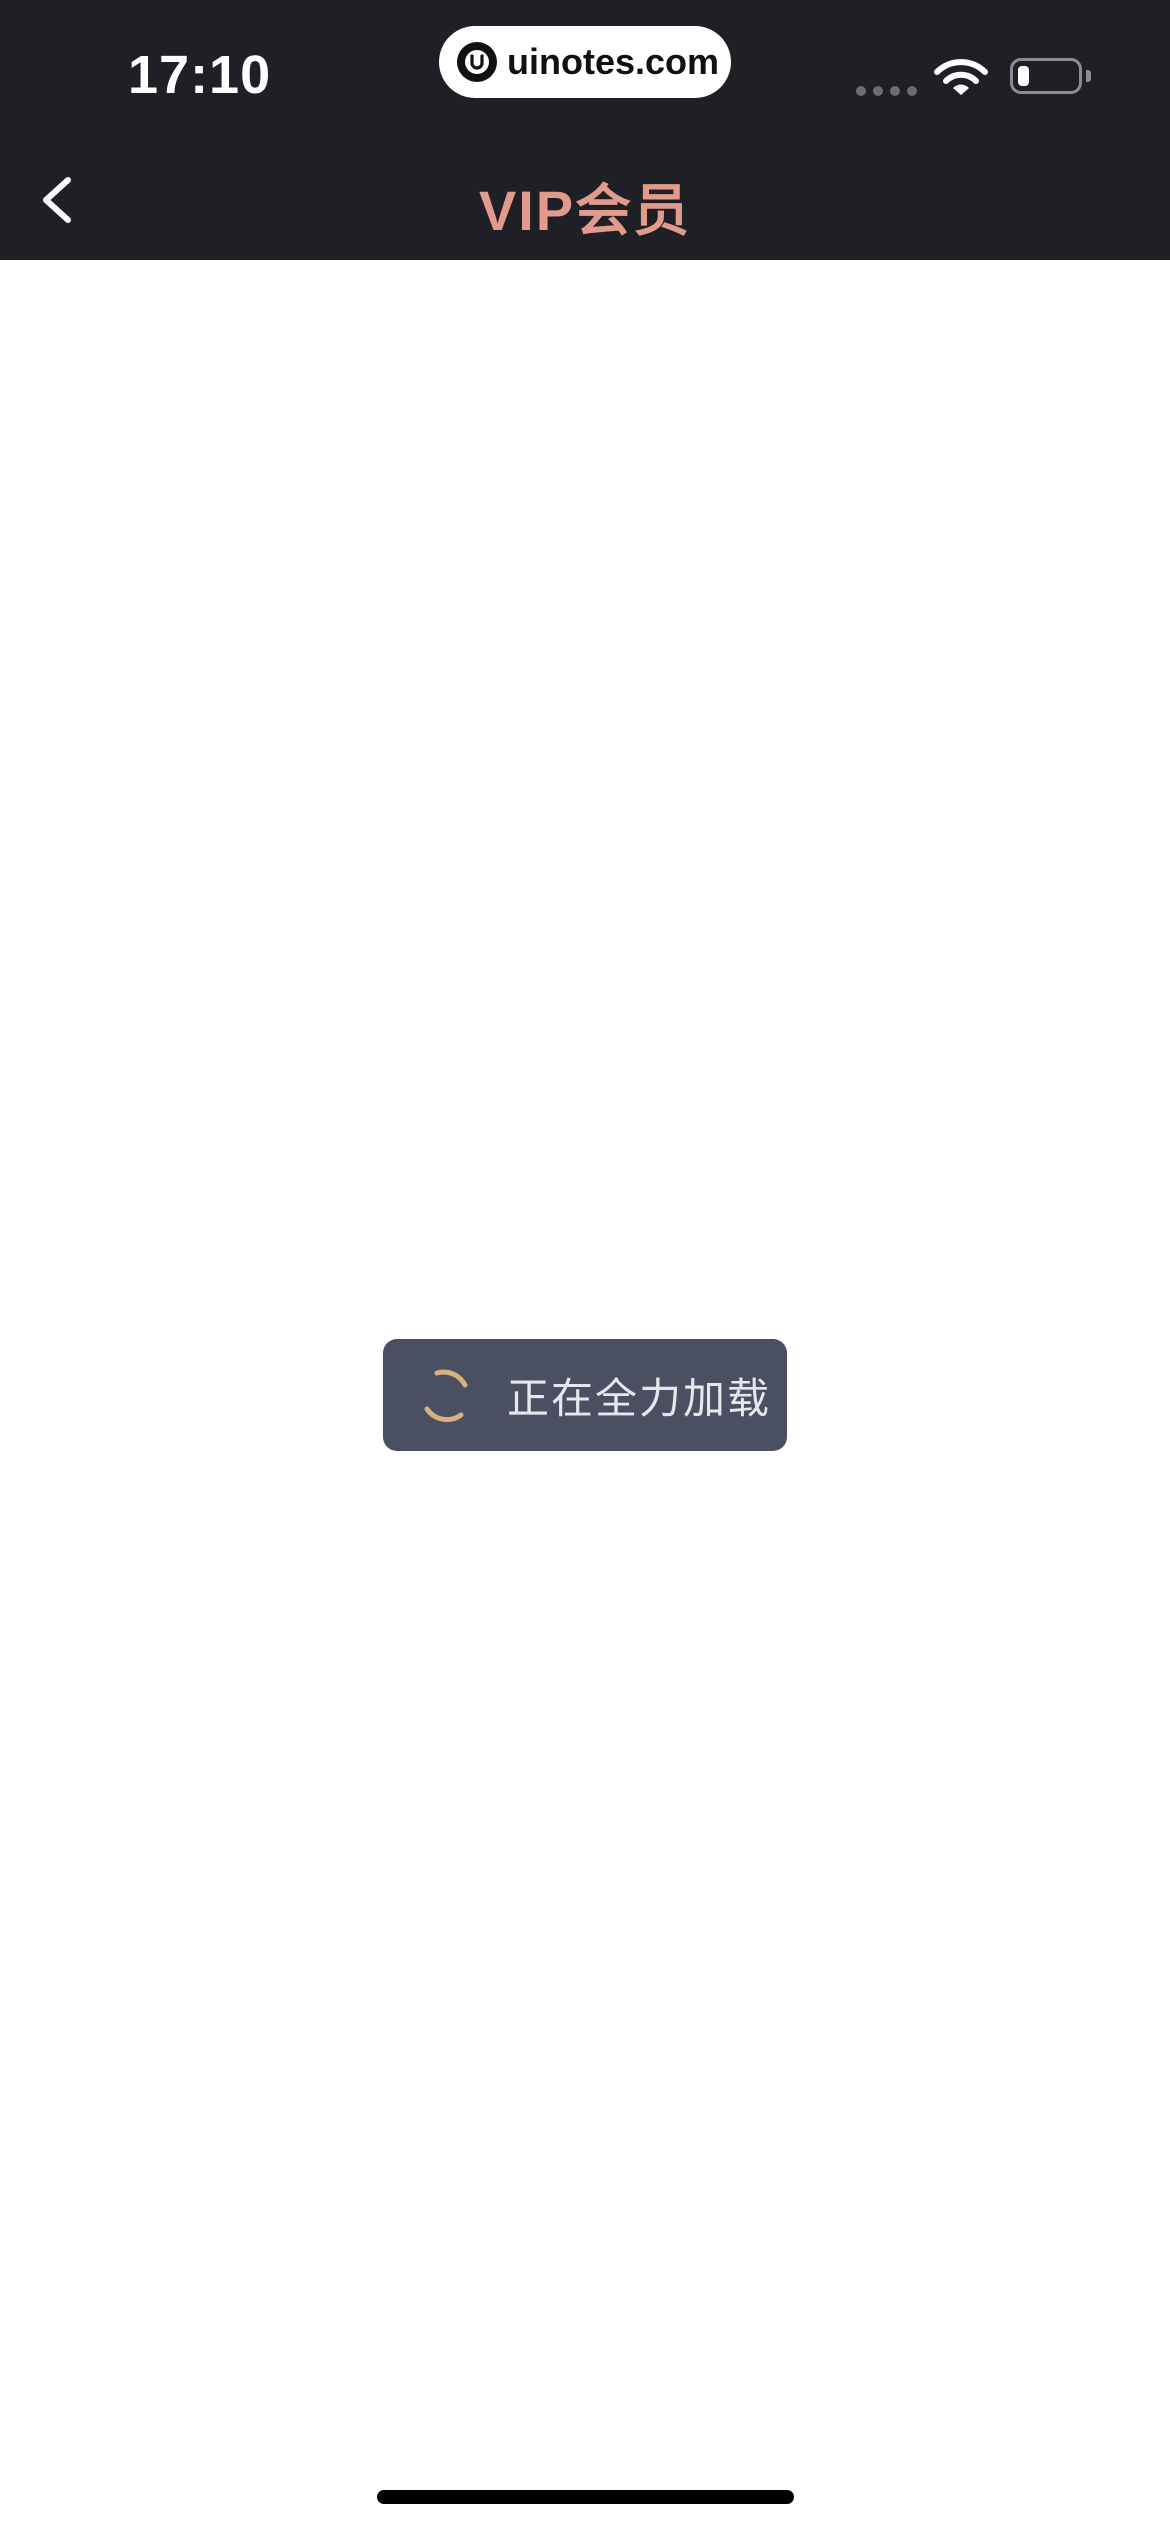 Image resolution: width=1170 pixels, height=2532 pixels. What do you see at coordinates (1023, 76) in the screenshot?
I see `battery-level` at bounding box center [1023, 76].